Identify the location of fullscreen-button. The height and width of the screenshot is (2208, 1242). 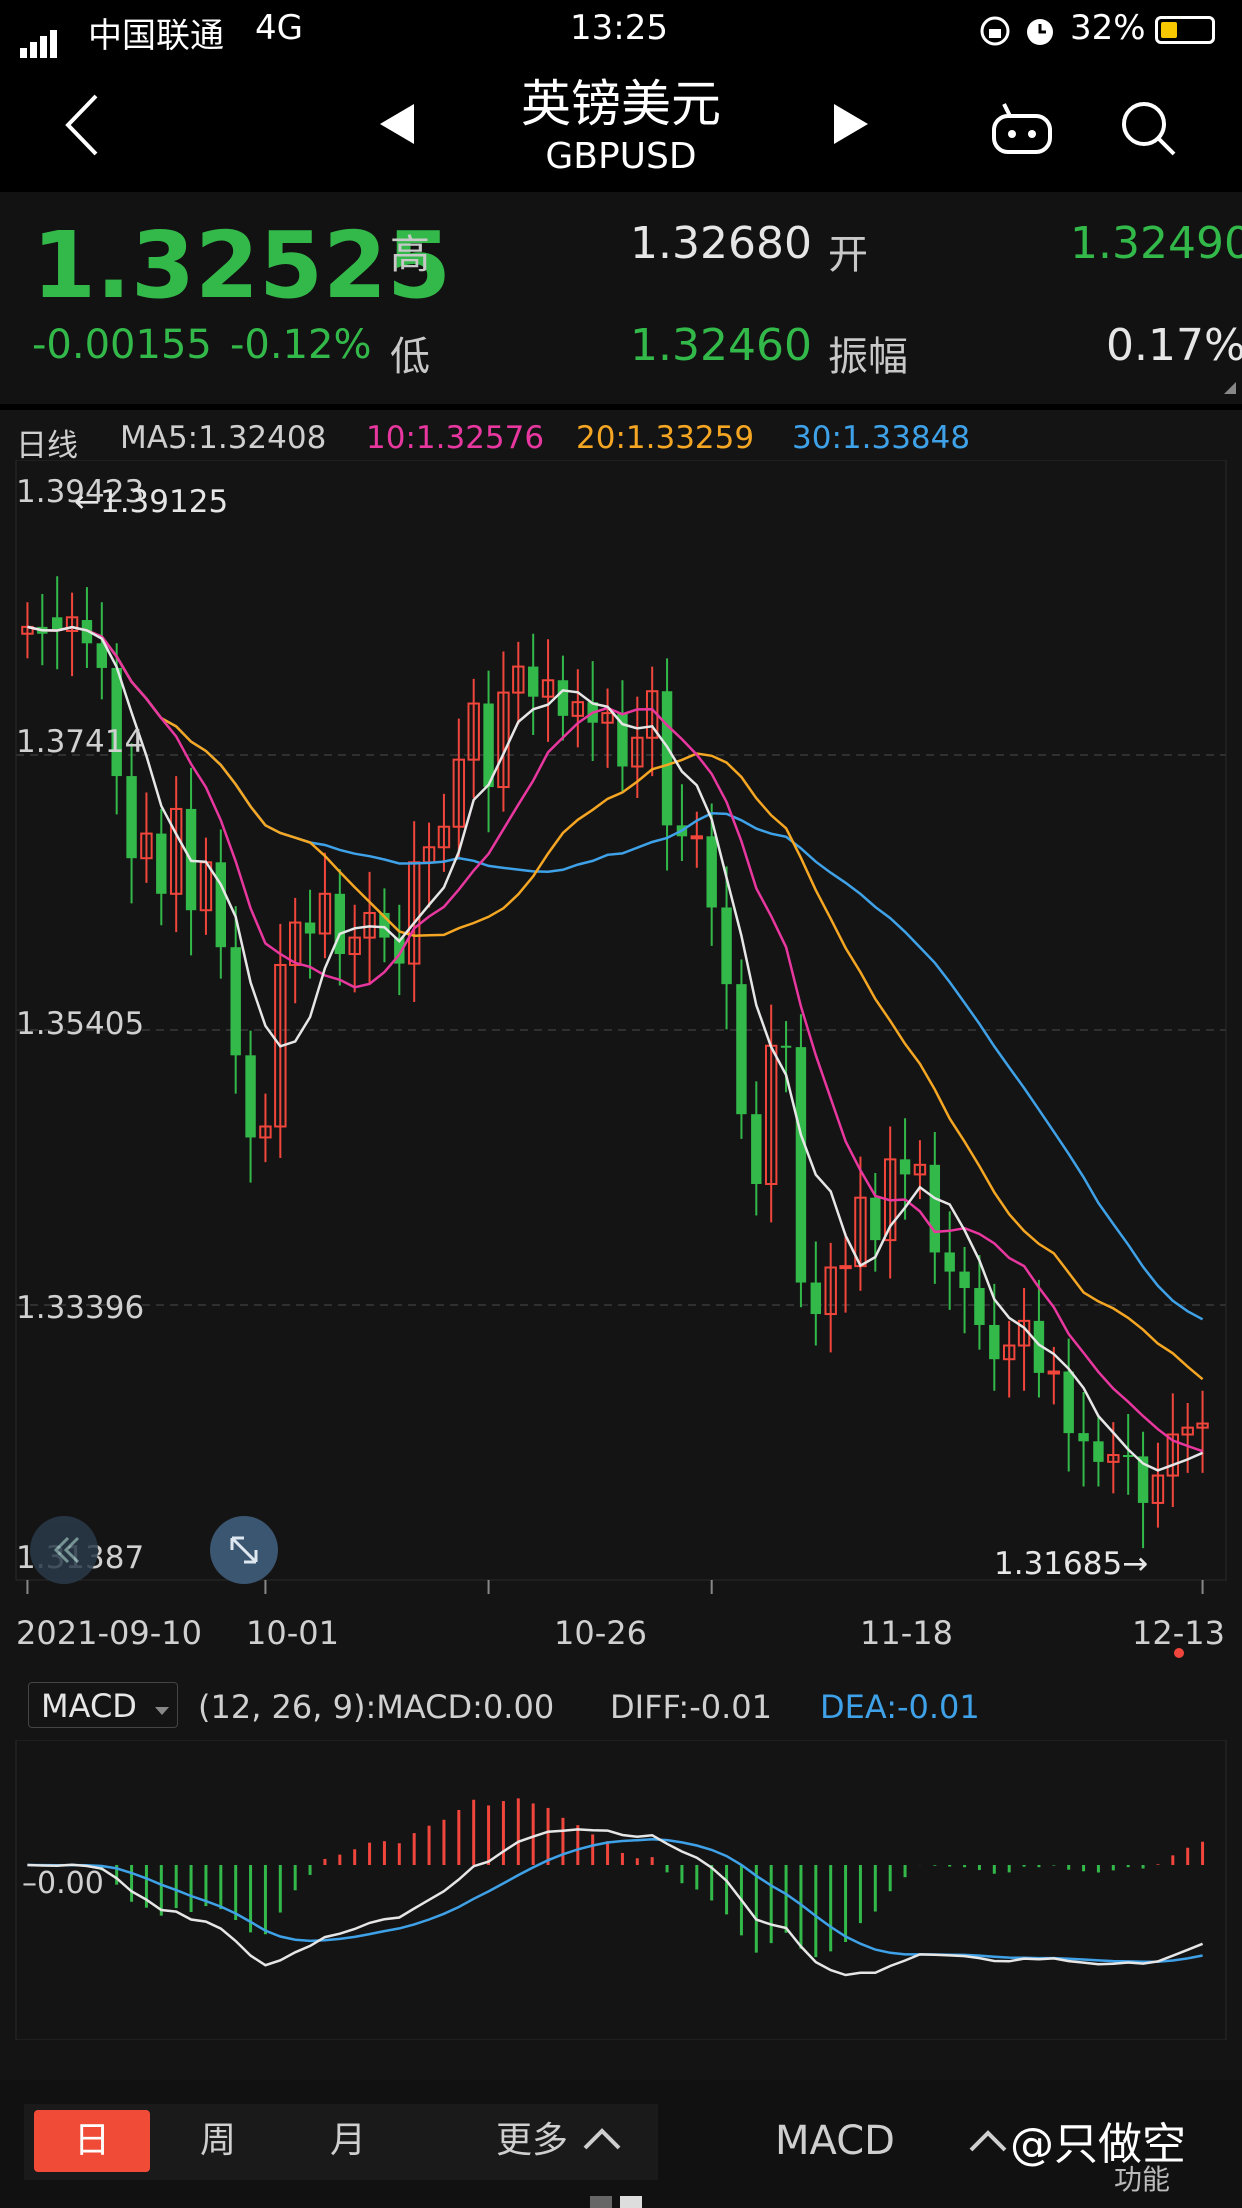
(244, 1550).